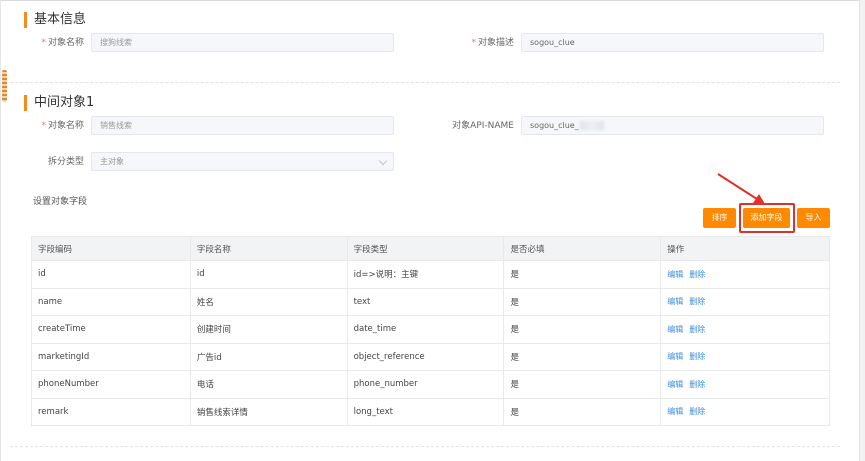 The height and width of the screenshot is (461, 865). What do you see at coordinates (425, 446) in the screenshot?
I see `bottom-divider` at bounding box center [425, 446].